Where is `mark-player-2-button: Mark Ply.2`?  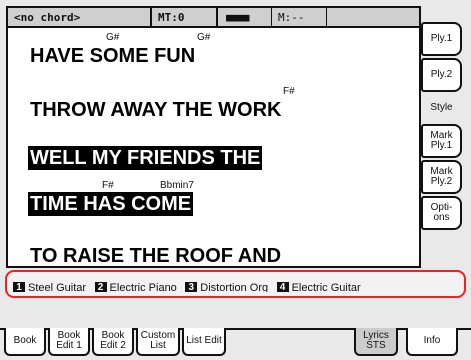 mark-player-2-button: Mark Ply.2 is located at coordinates (441, 177).